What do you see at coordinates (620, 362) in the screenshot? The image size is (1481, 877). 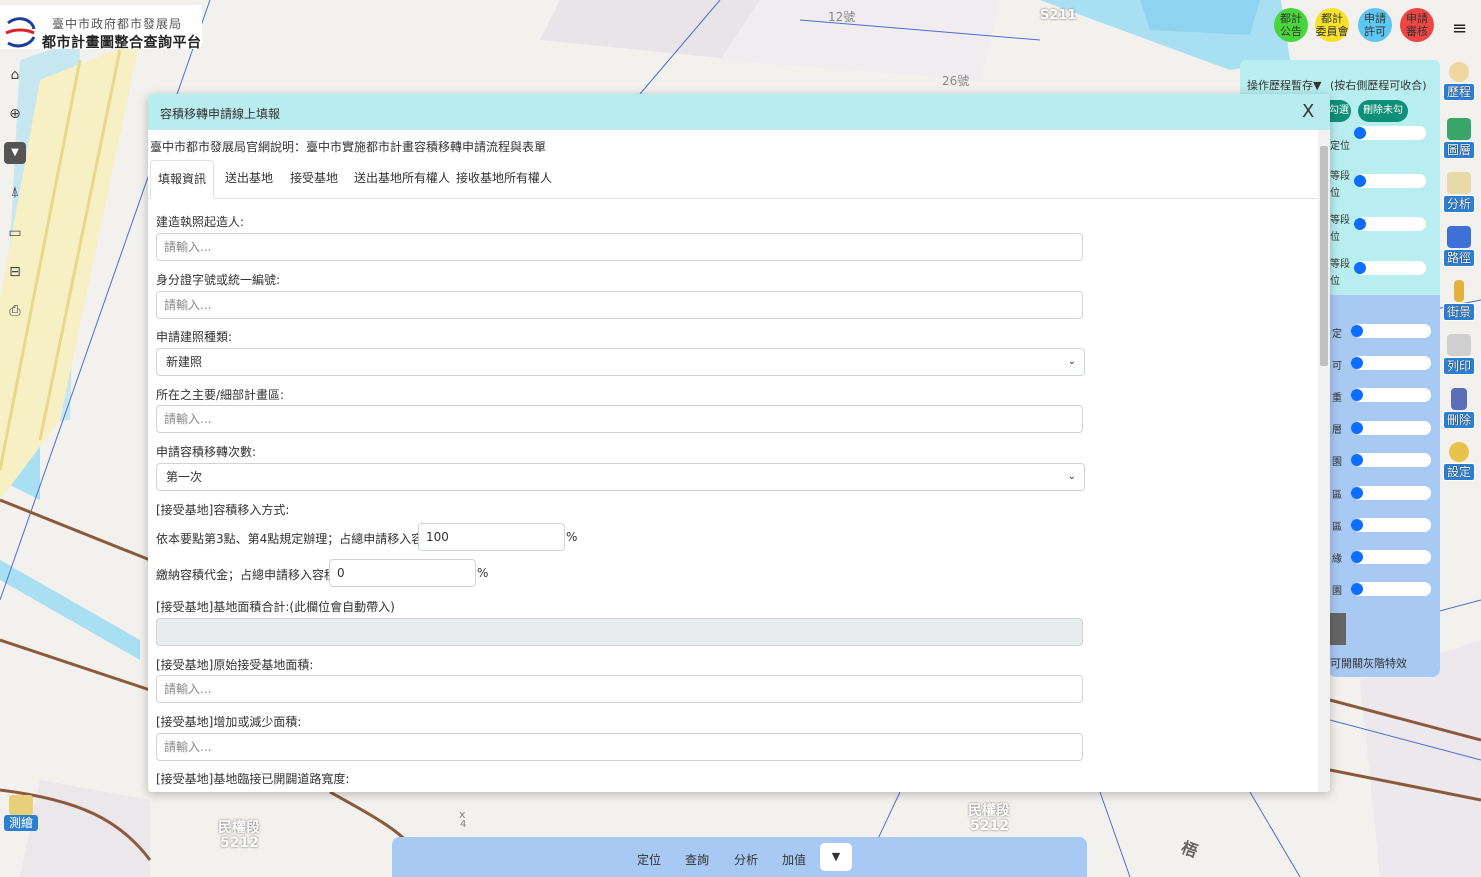 I see `permit-type-select: 新建照 ⌄` at bounding box center [620, 362].